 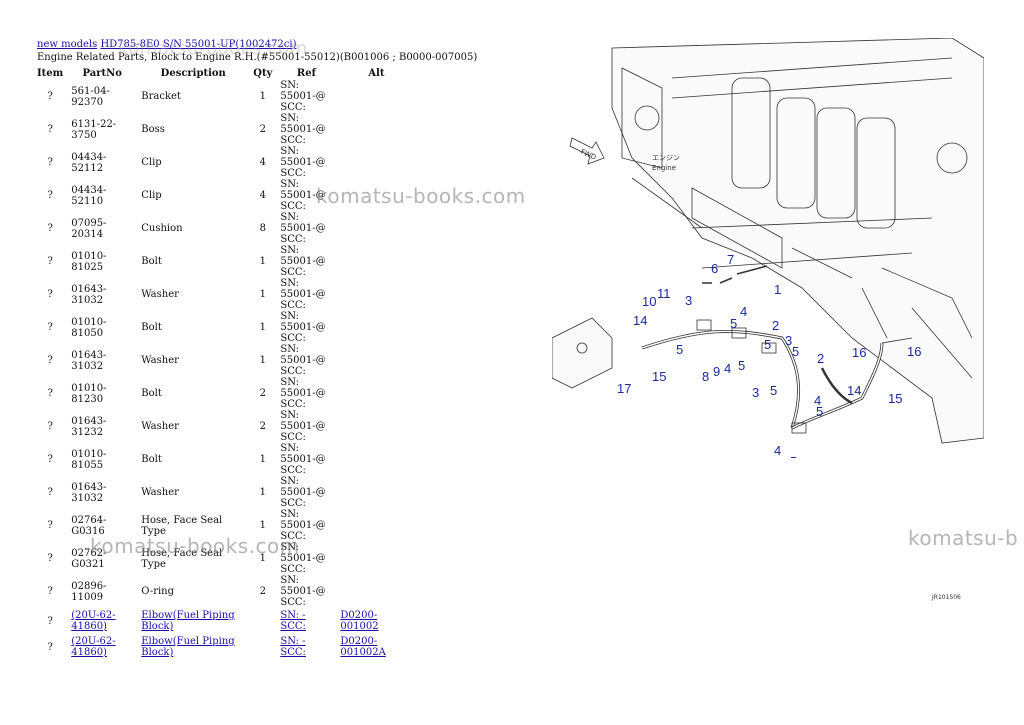 I want to click on description-cell: Boss, so click(x=153, y=129).